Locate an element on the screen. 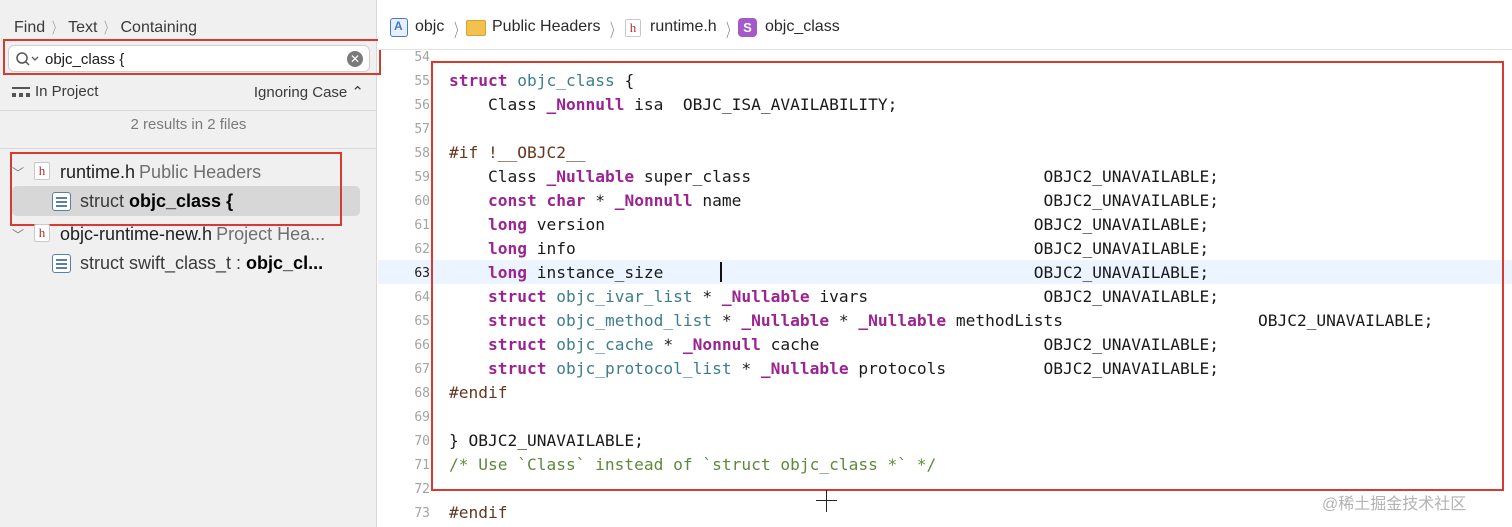  line-number: 65 is located at coordinates (422, 321).